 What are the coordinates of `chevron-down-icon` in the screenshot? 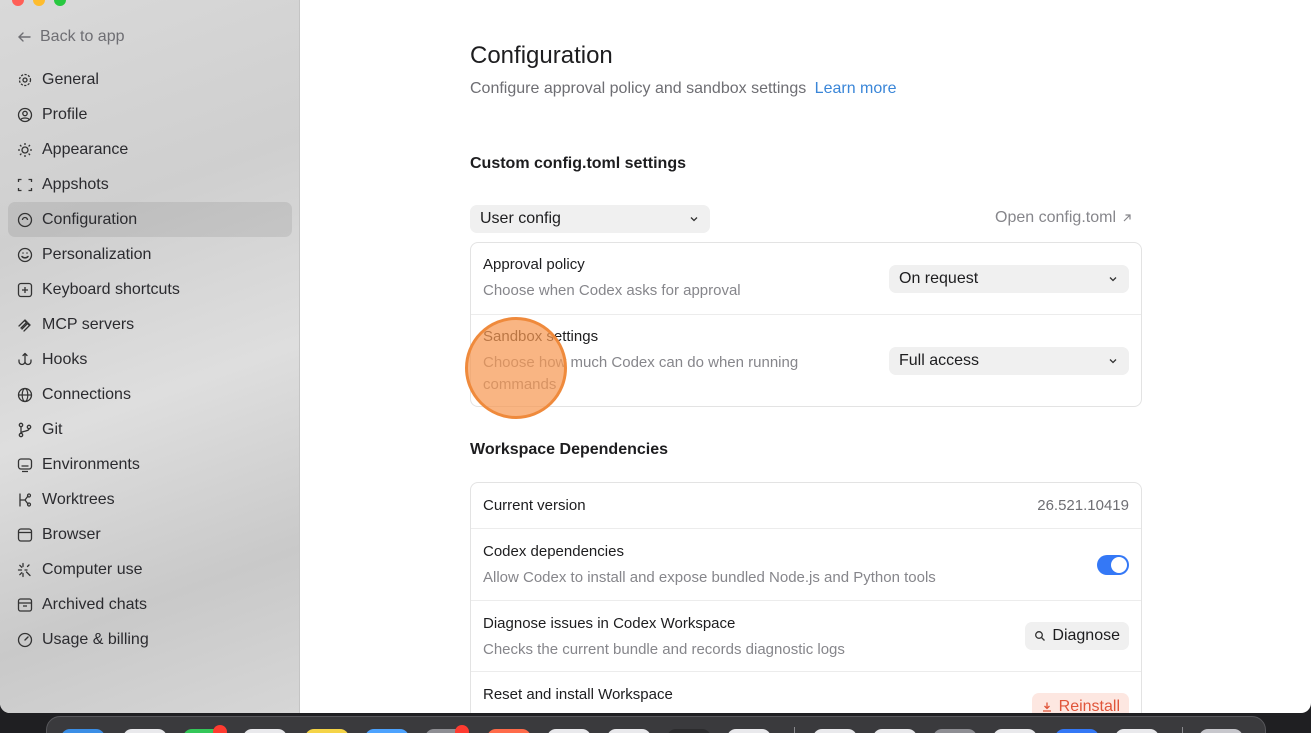 It's located at (1113, 279).